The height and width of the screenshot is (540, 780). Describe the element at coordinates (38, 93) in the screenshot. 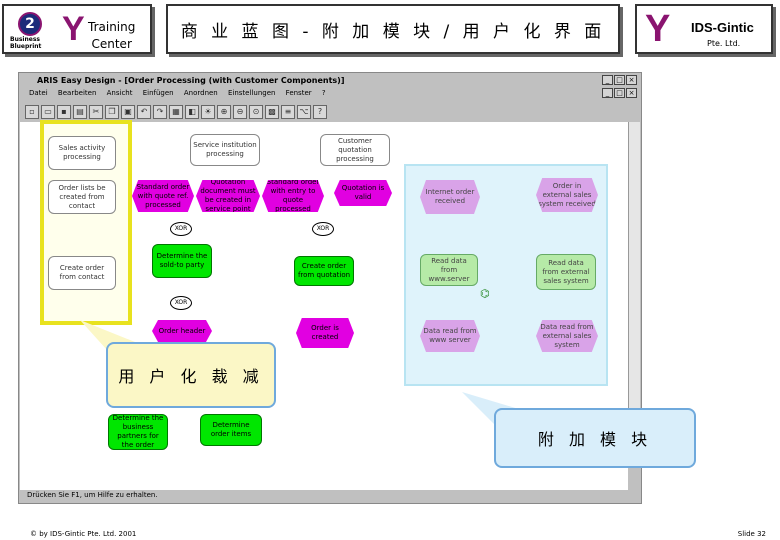

I see `menu-datei: Datei` at that location.